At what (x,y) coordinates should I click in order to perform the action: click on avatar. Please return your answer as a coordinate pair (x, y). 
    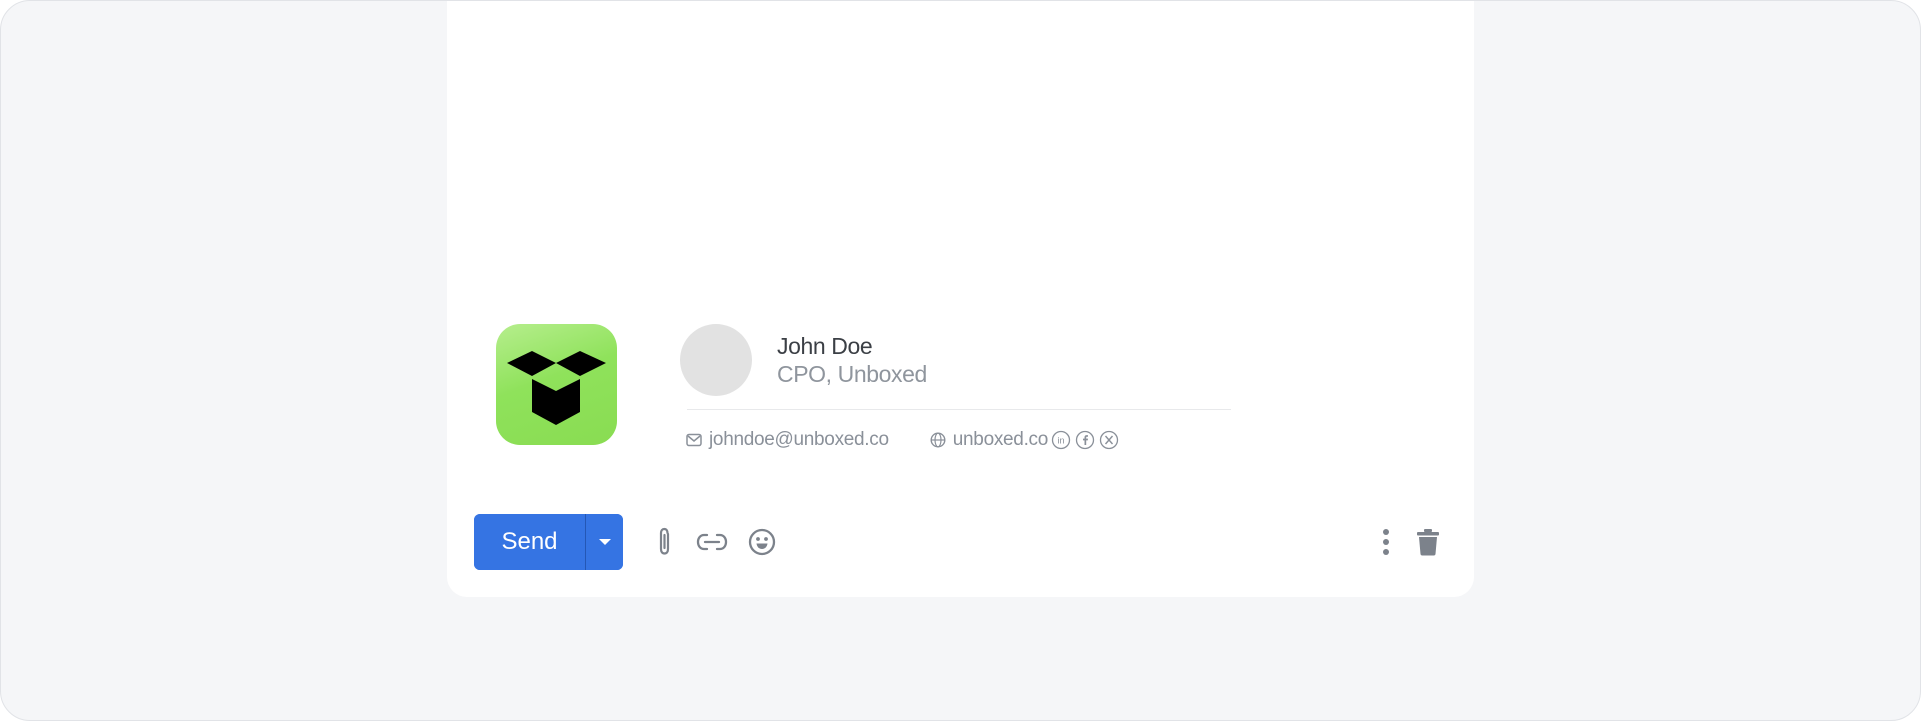
    Looking at the image, I should click on (716, 360).